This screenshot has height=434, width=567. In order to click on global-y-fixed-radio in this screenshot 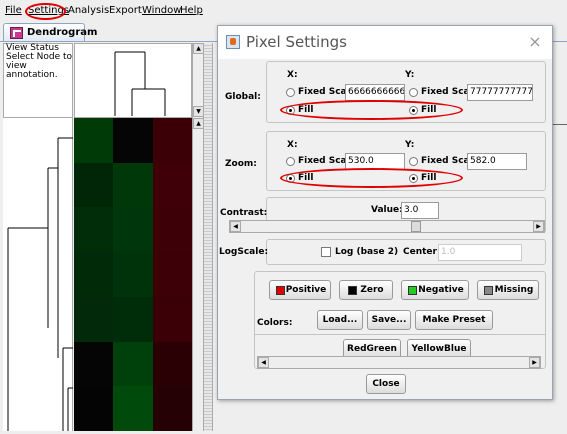, I will do `click(413, 92)`.